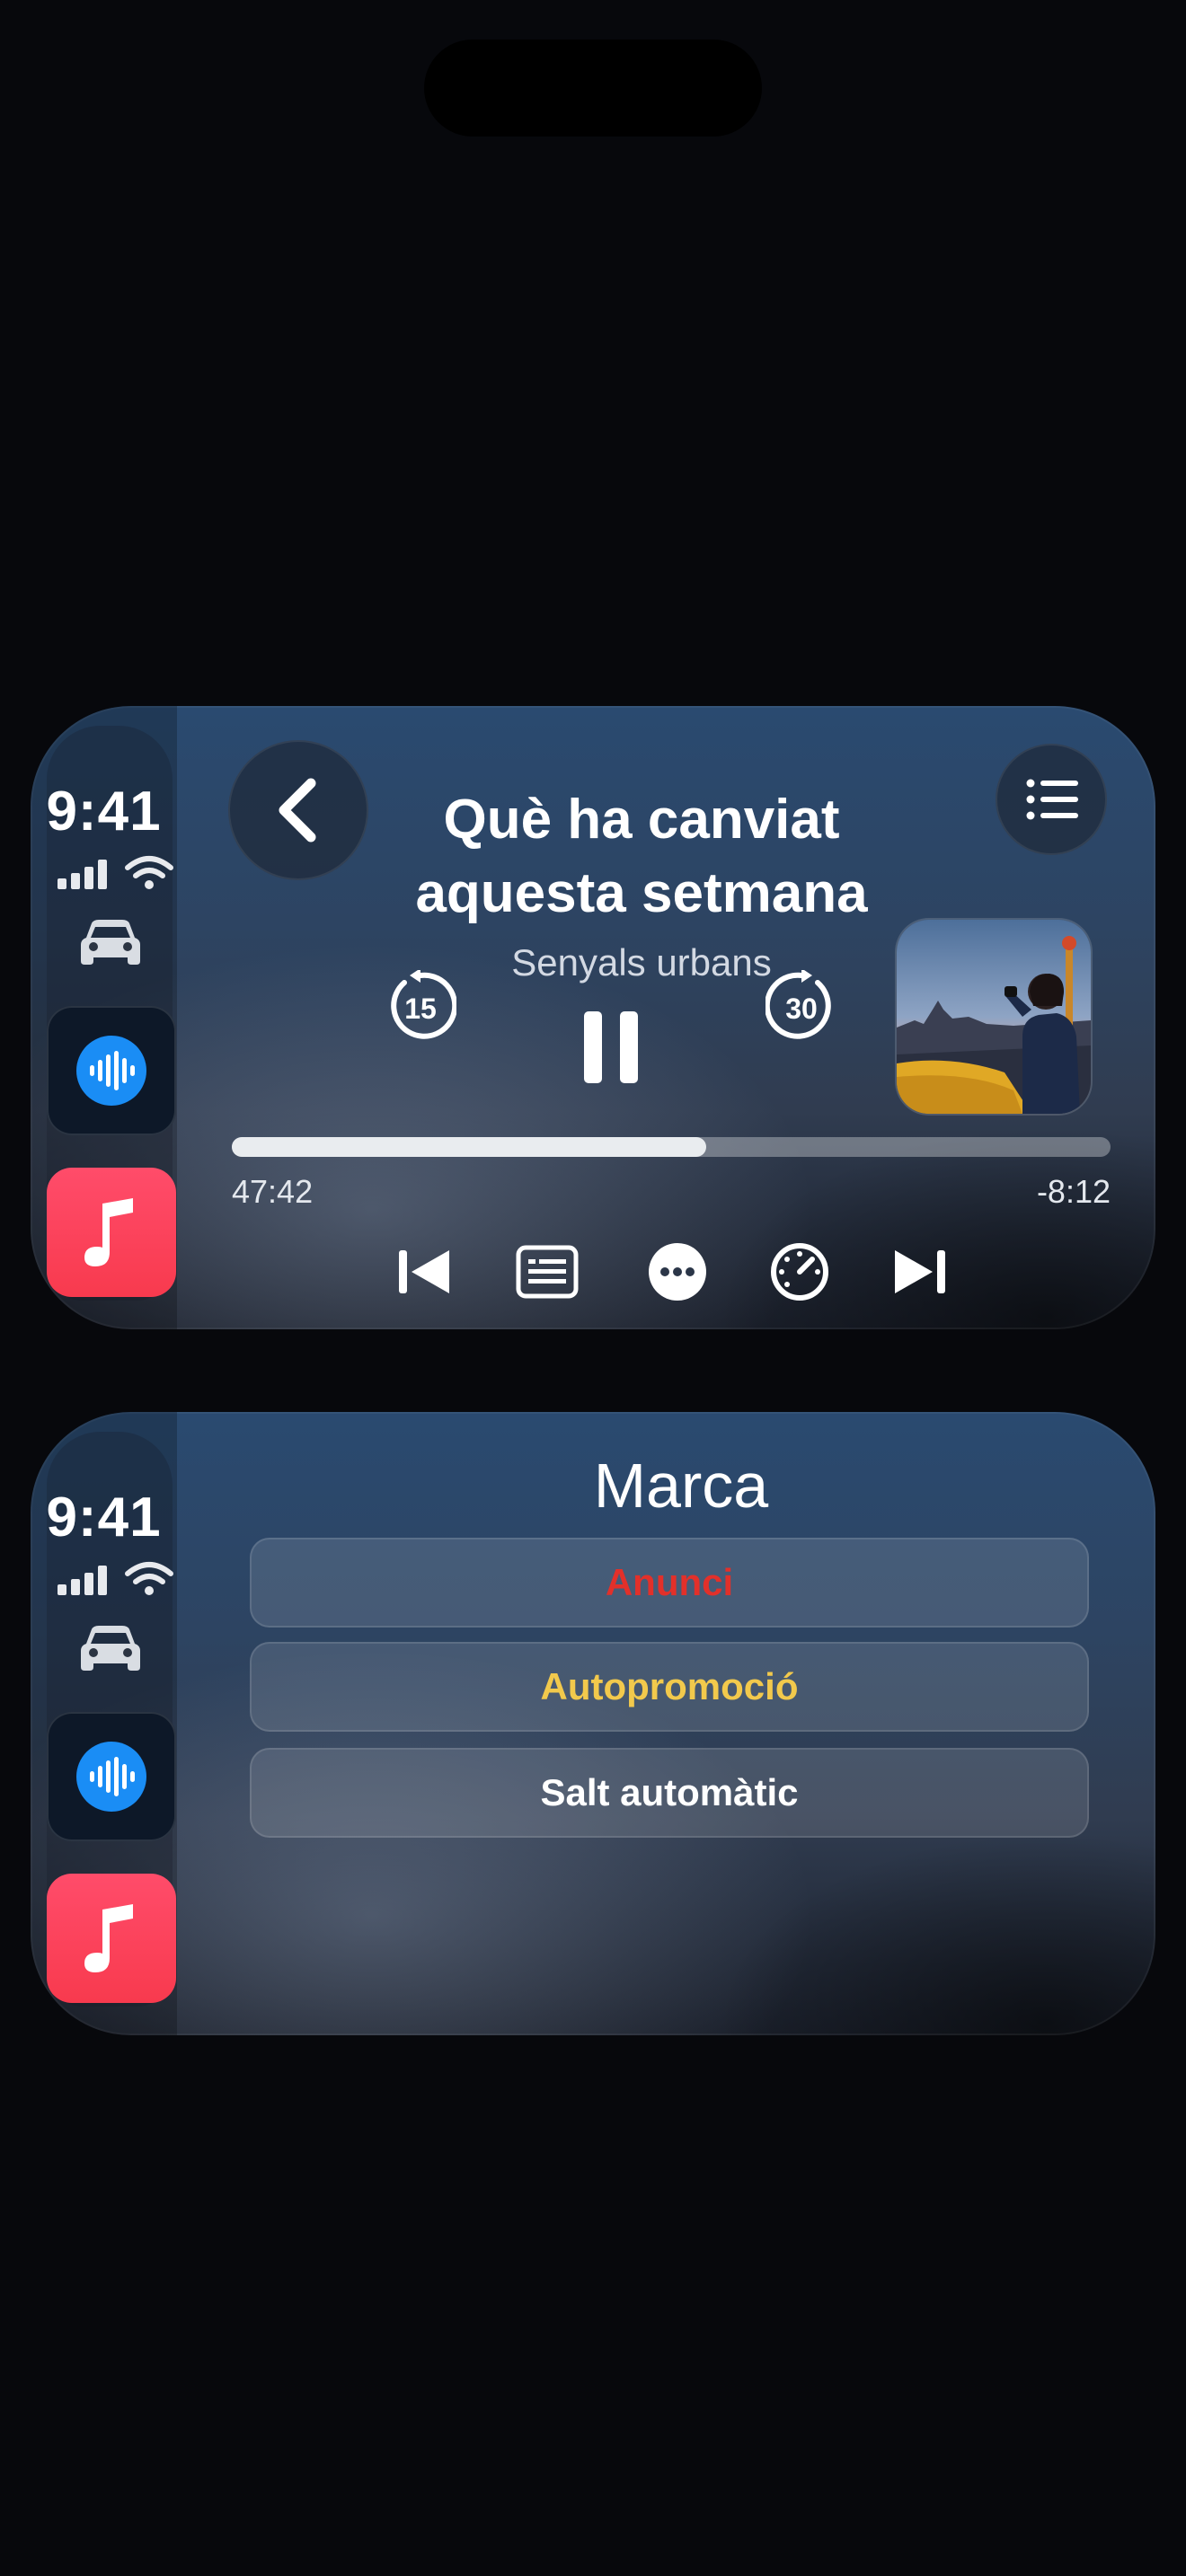 Image resolution: width=1186 pixels, height=2576 pixels. What do you see at coordinates (669, 1687) in the screenshot?
I see `option-self-promo: Autopromoció` at bounding box center [669, 1687].